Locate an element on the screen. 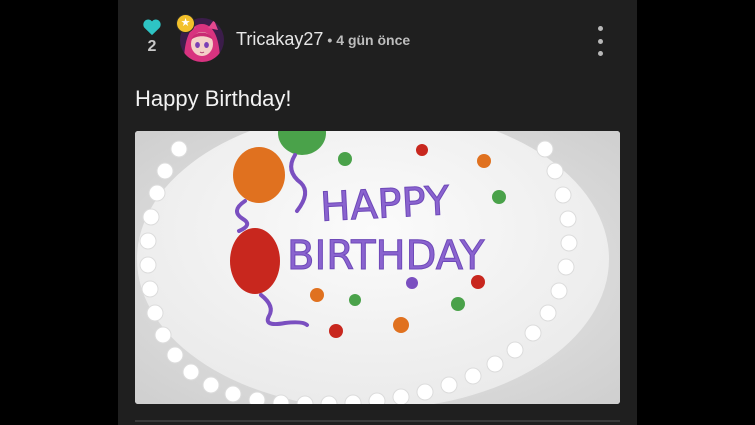 This screenshot has width=755, height=425. cake-text-birthday: BIRTHDAY is located at coordinates (386, 256).